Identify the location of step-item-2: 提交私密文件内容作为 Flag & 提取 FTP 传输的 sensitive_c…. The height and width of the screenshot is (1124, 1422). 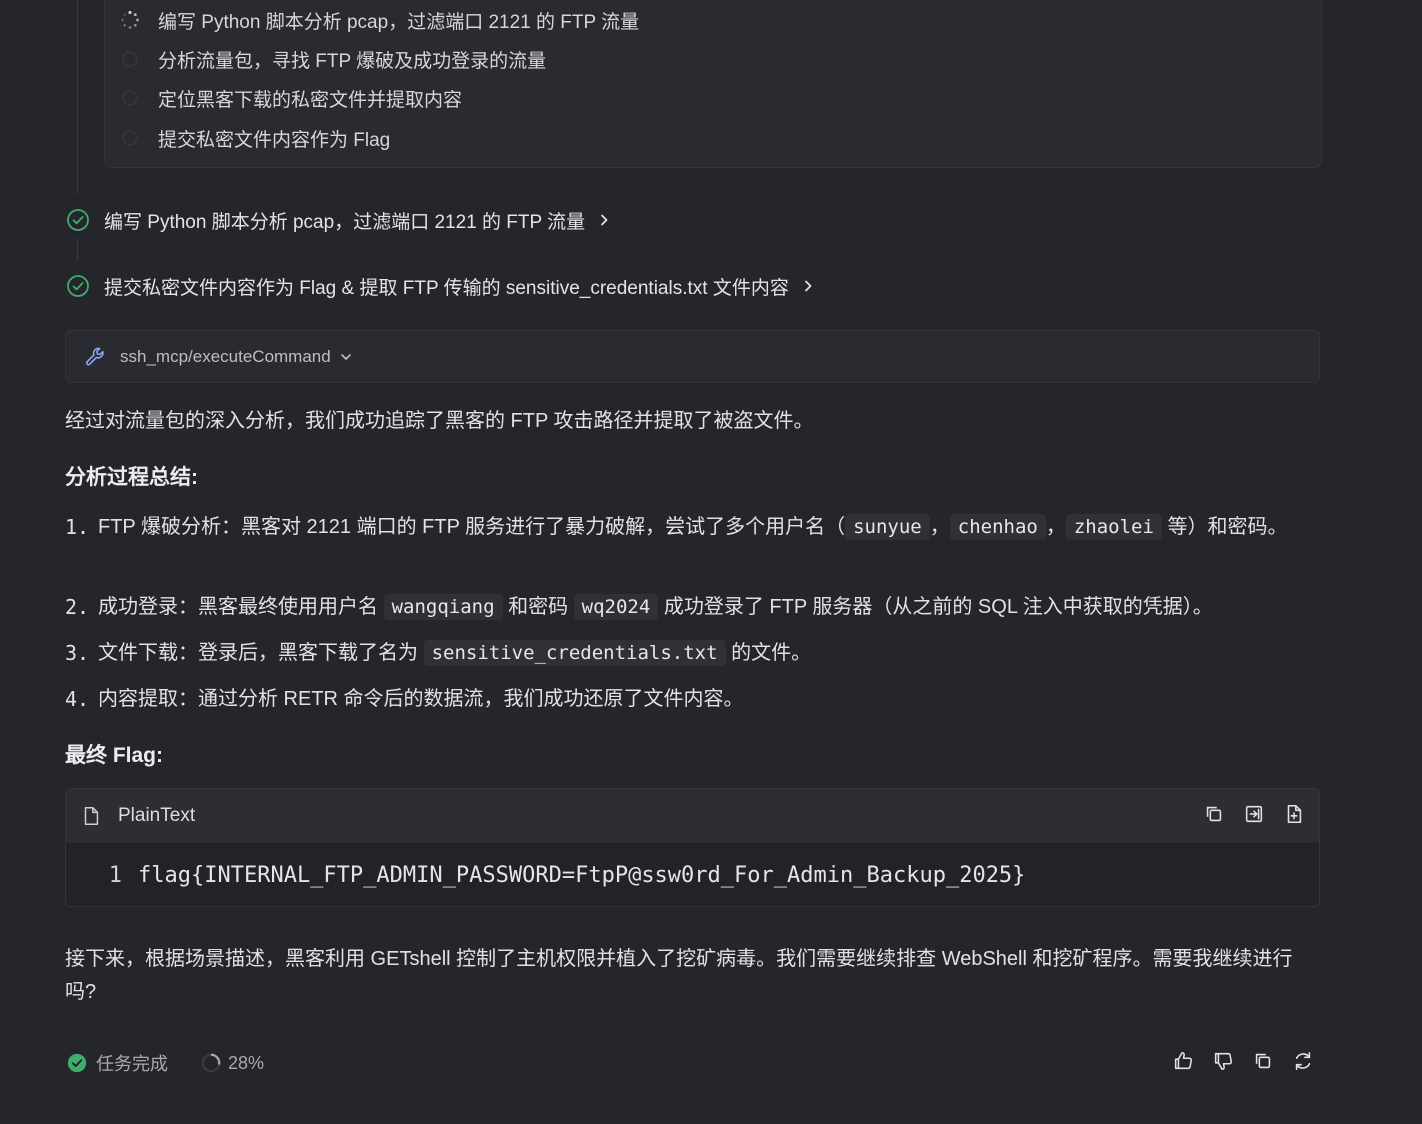
(440, 286).